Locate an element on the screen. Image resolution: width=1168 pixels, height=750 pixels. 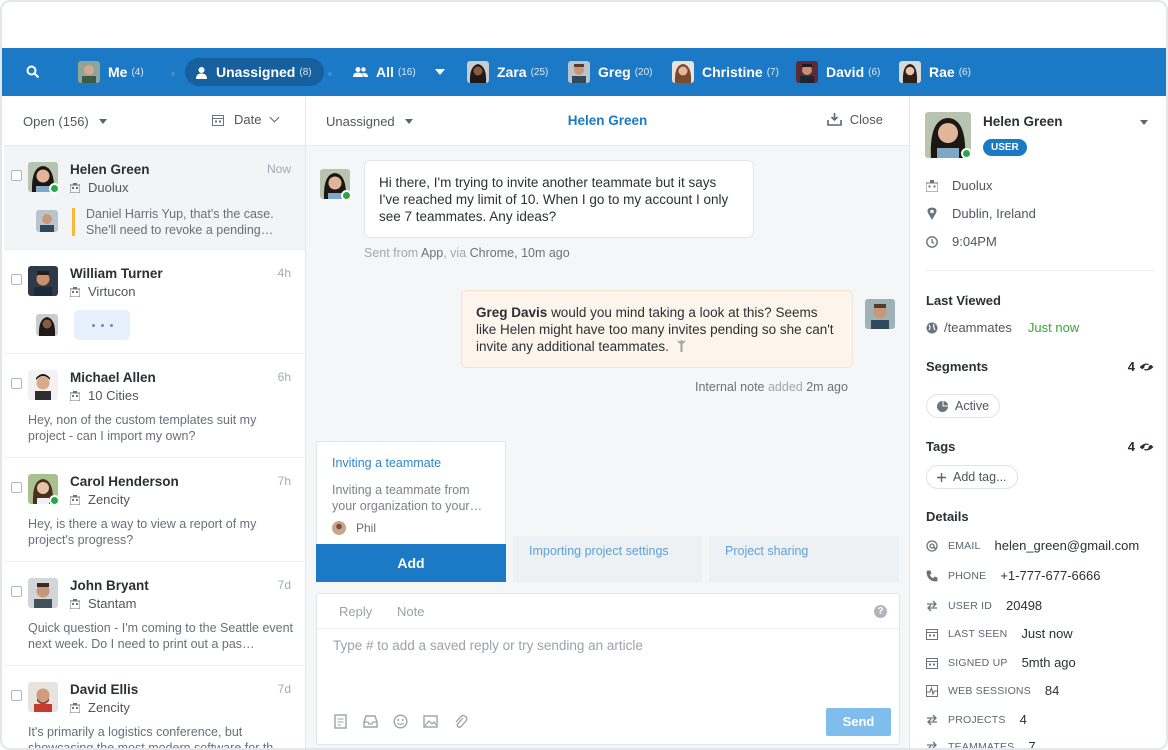
conversation-title: Helen Green is located at coordinates (607, 120).